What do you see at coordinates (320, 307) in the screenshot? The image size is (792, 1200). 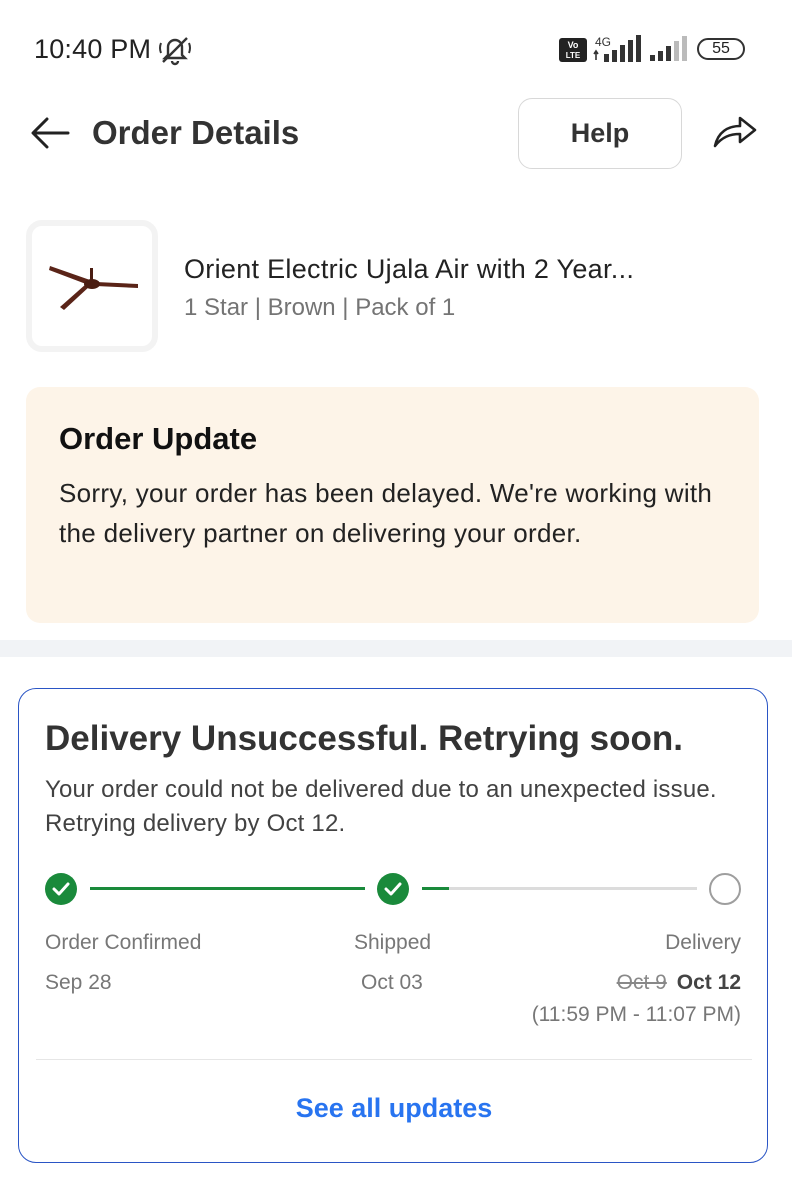 I see `product-variant: 1 Star | Brown | Pack of 1` at bounding box center [320, 307].